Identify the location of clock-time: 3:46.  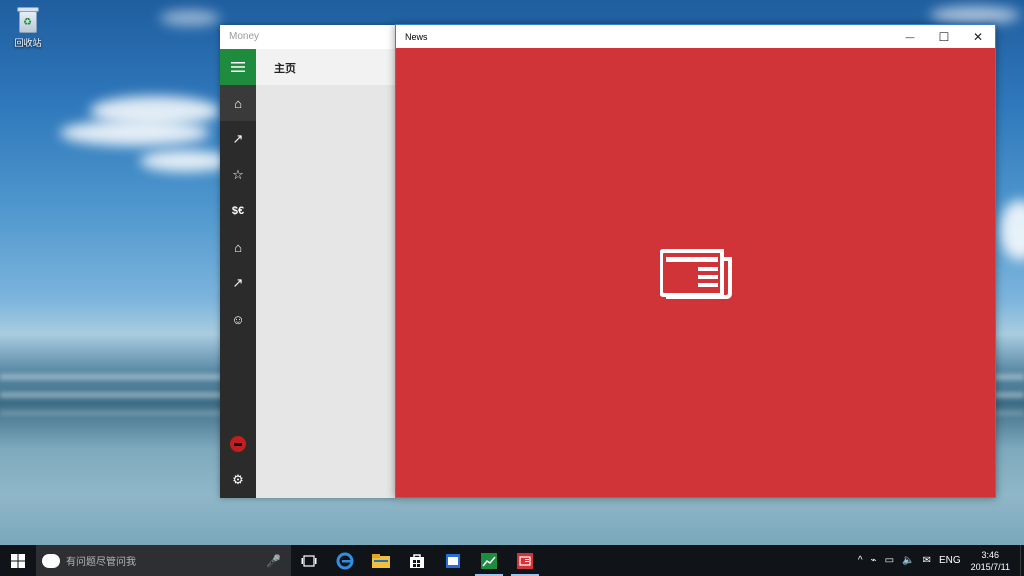
(990, 554).